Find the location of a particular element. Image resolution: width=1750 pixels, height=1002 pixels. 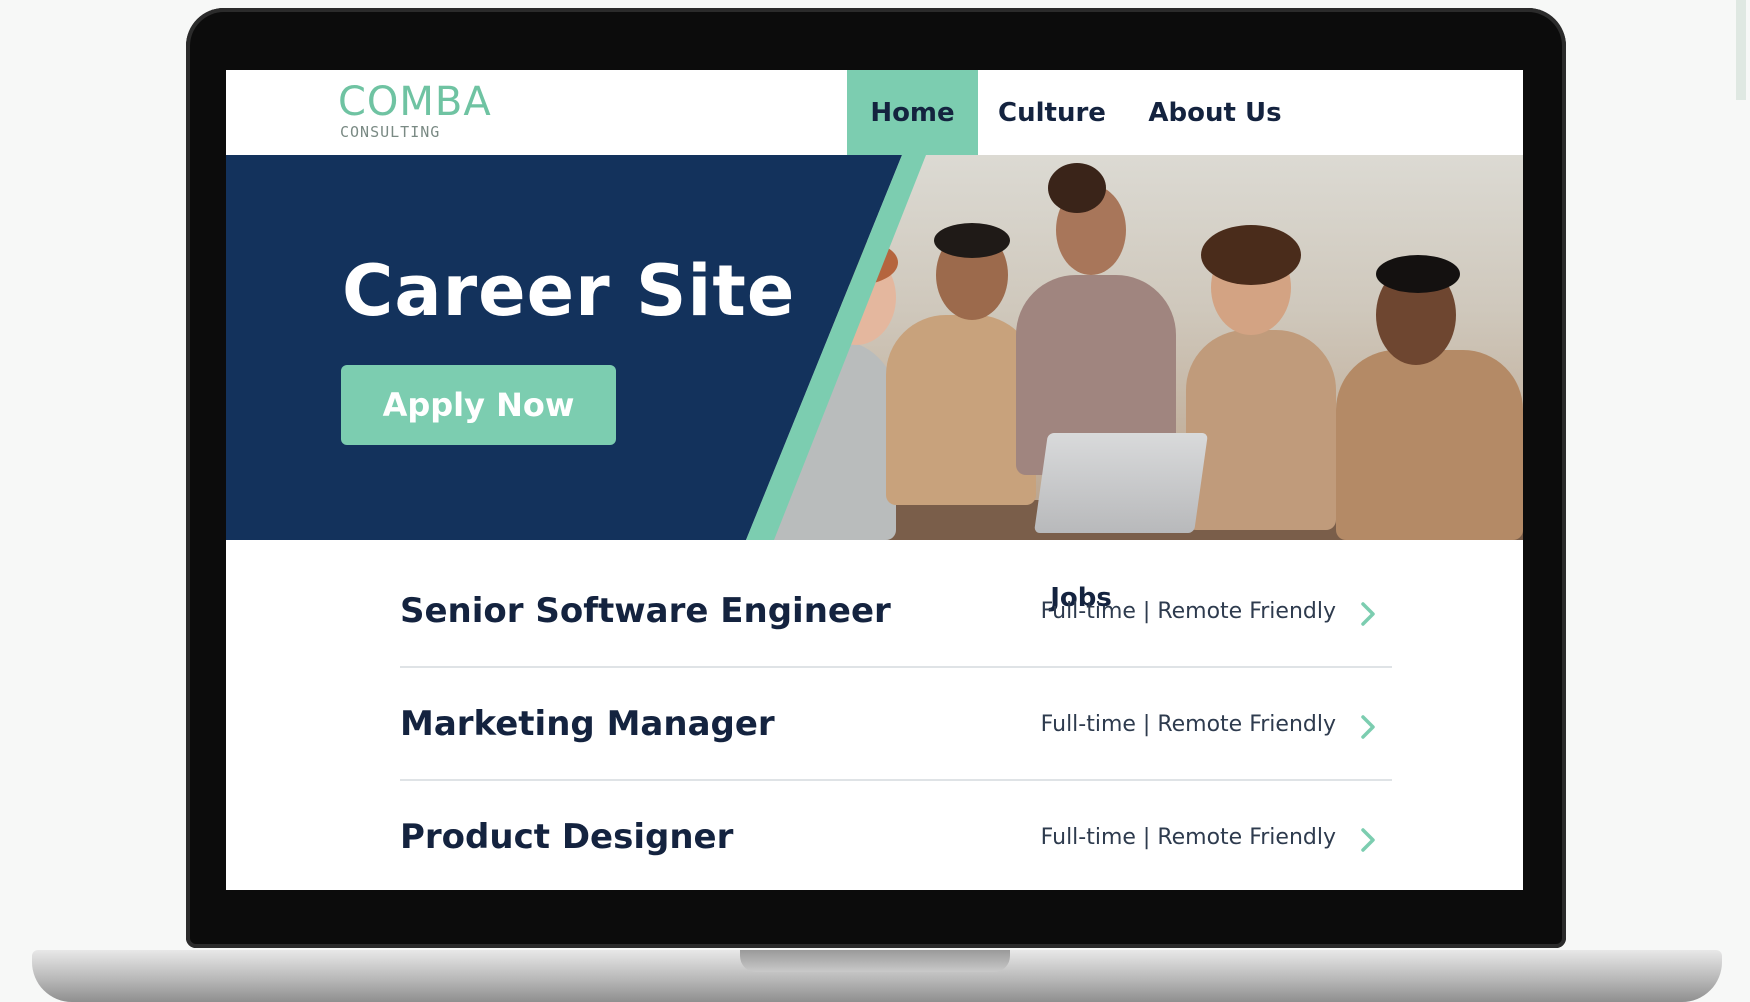

logo-tagline: CONSULTING is located at coordinates (390, 132).